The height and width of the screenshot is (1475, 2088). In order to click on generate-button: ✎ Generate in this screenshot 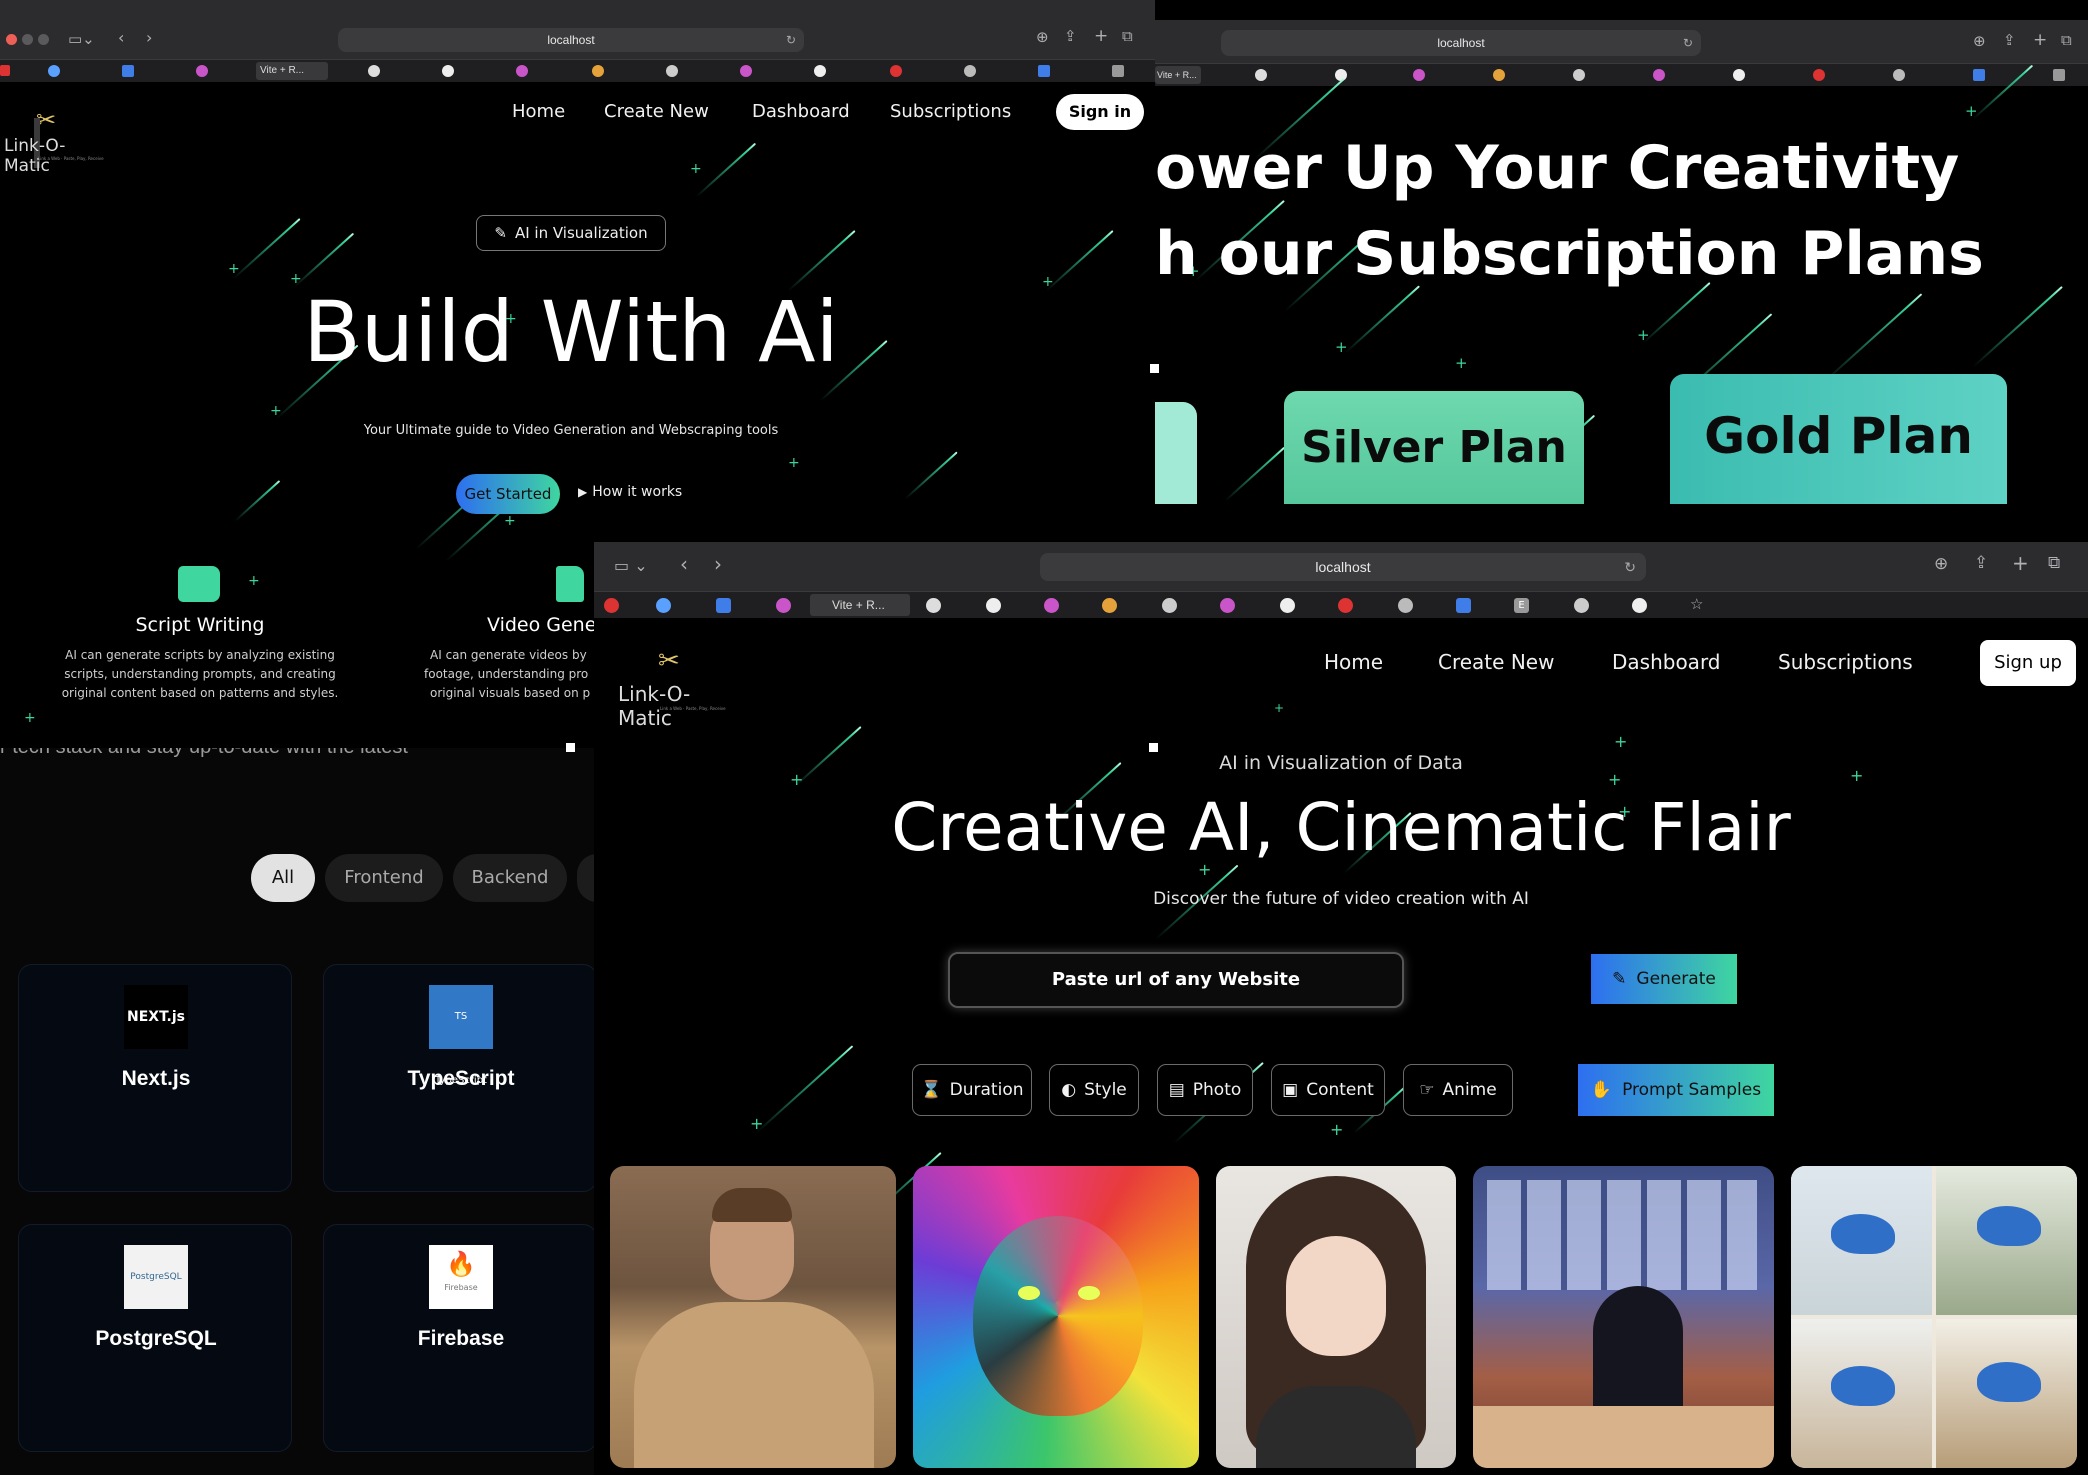, I will do `click(1664, 979)`.